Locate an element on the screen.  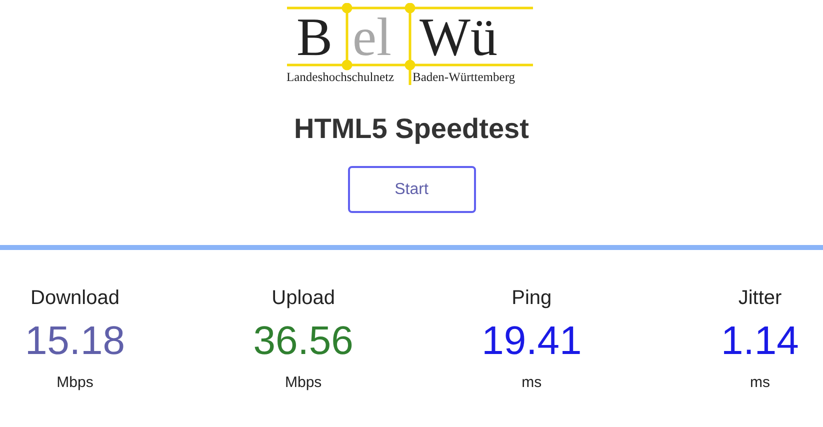
page-title: HTML5 Speedtest is located at coordinates (411, 129).